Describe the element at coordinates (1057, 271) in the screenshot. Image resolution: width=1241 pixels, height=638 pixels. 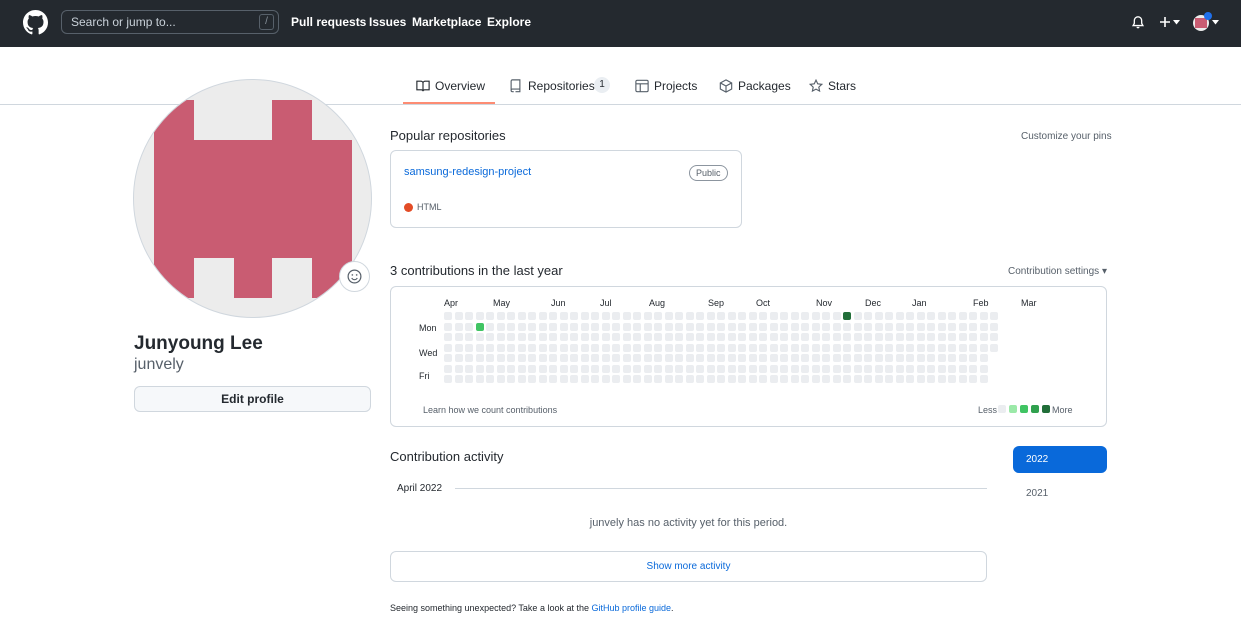
I see `contribution-settings-dropdown: Contribution settings ▾` at that location.